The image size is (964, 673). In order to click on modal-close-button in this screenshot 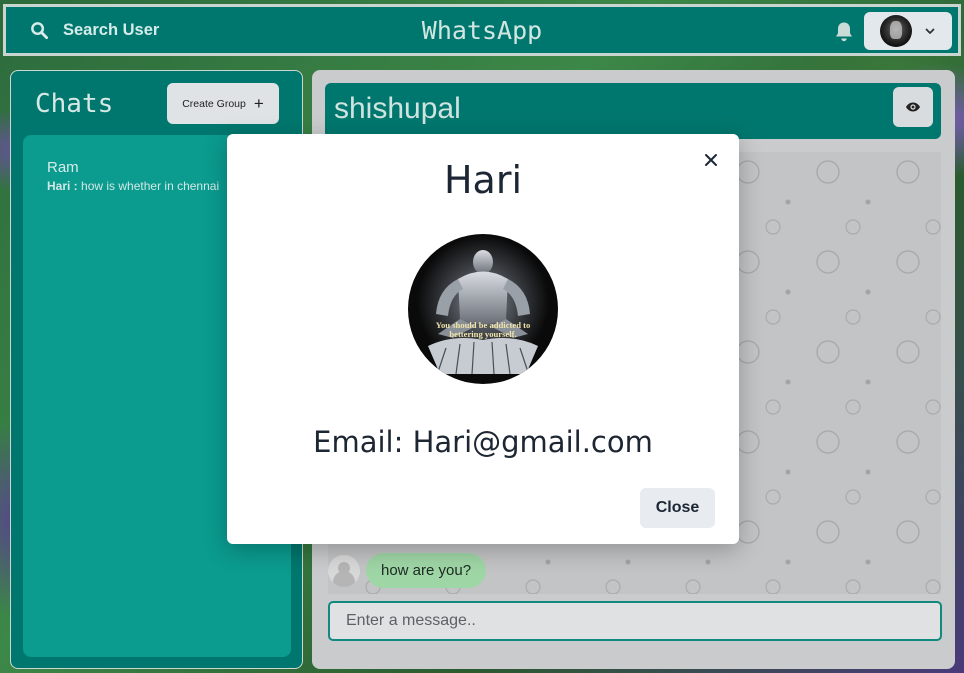, I will do `click(711, 160)`.